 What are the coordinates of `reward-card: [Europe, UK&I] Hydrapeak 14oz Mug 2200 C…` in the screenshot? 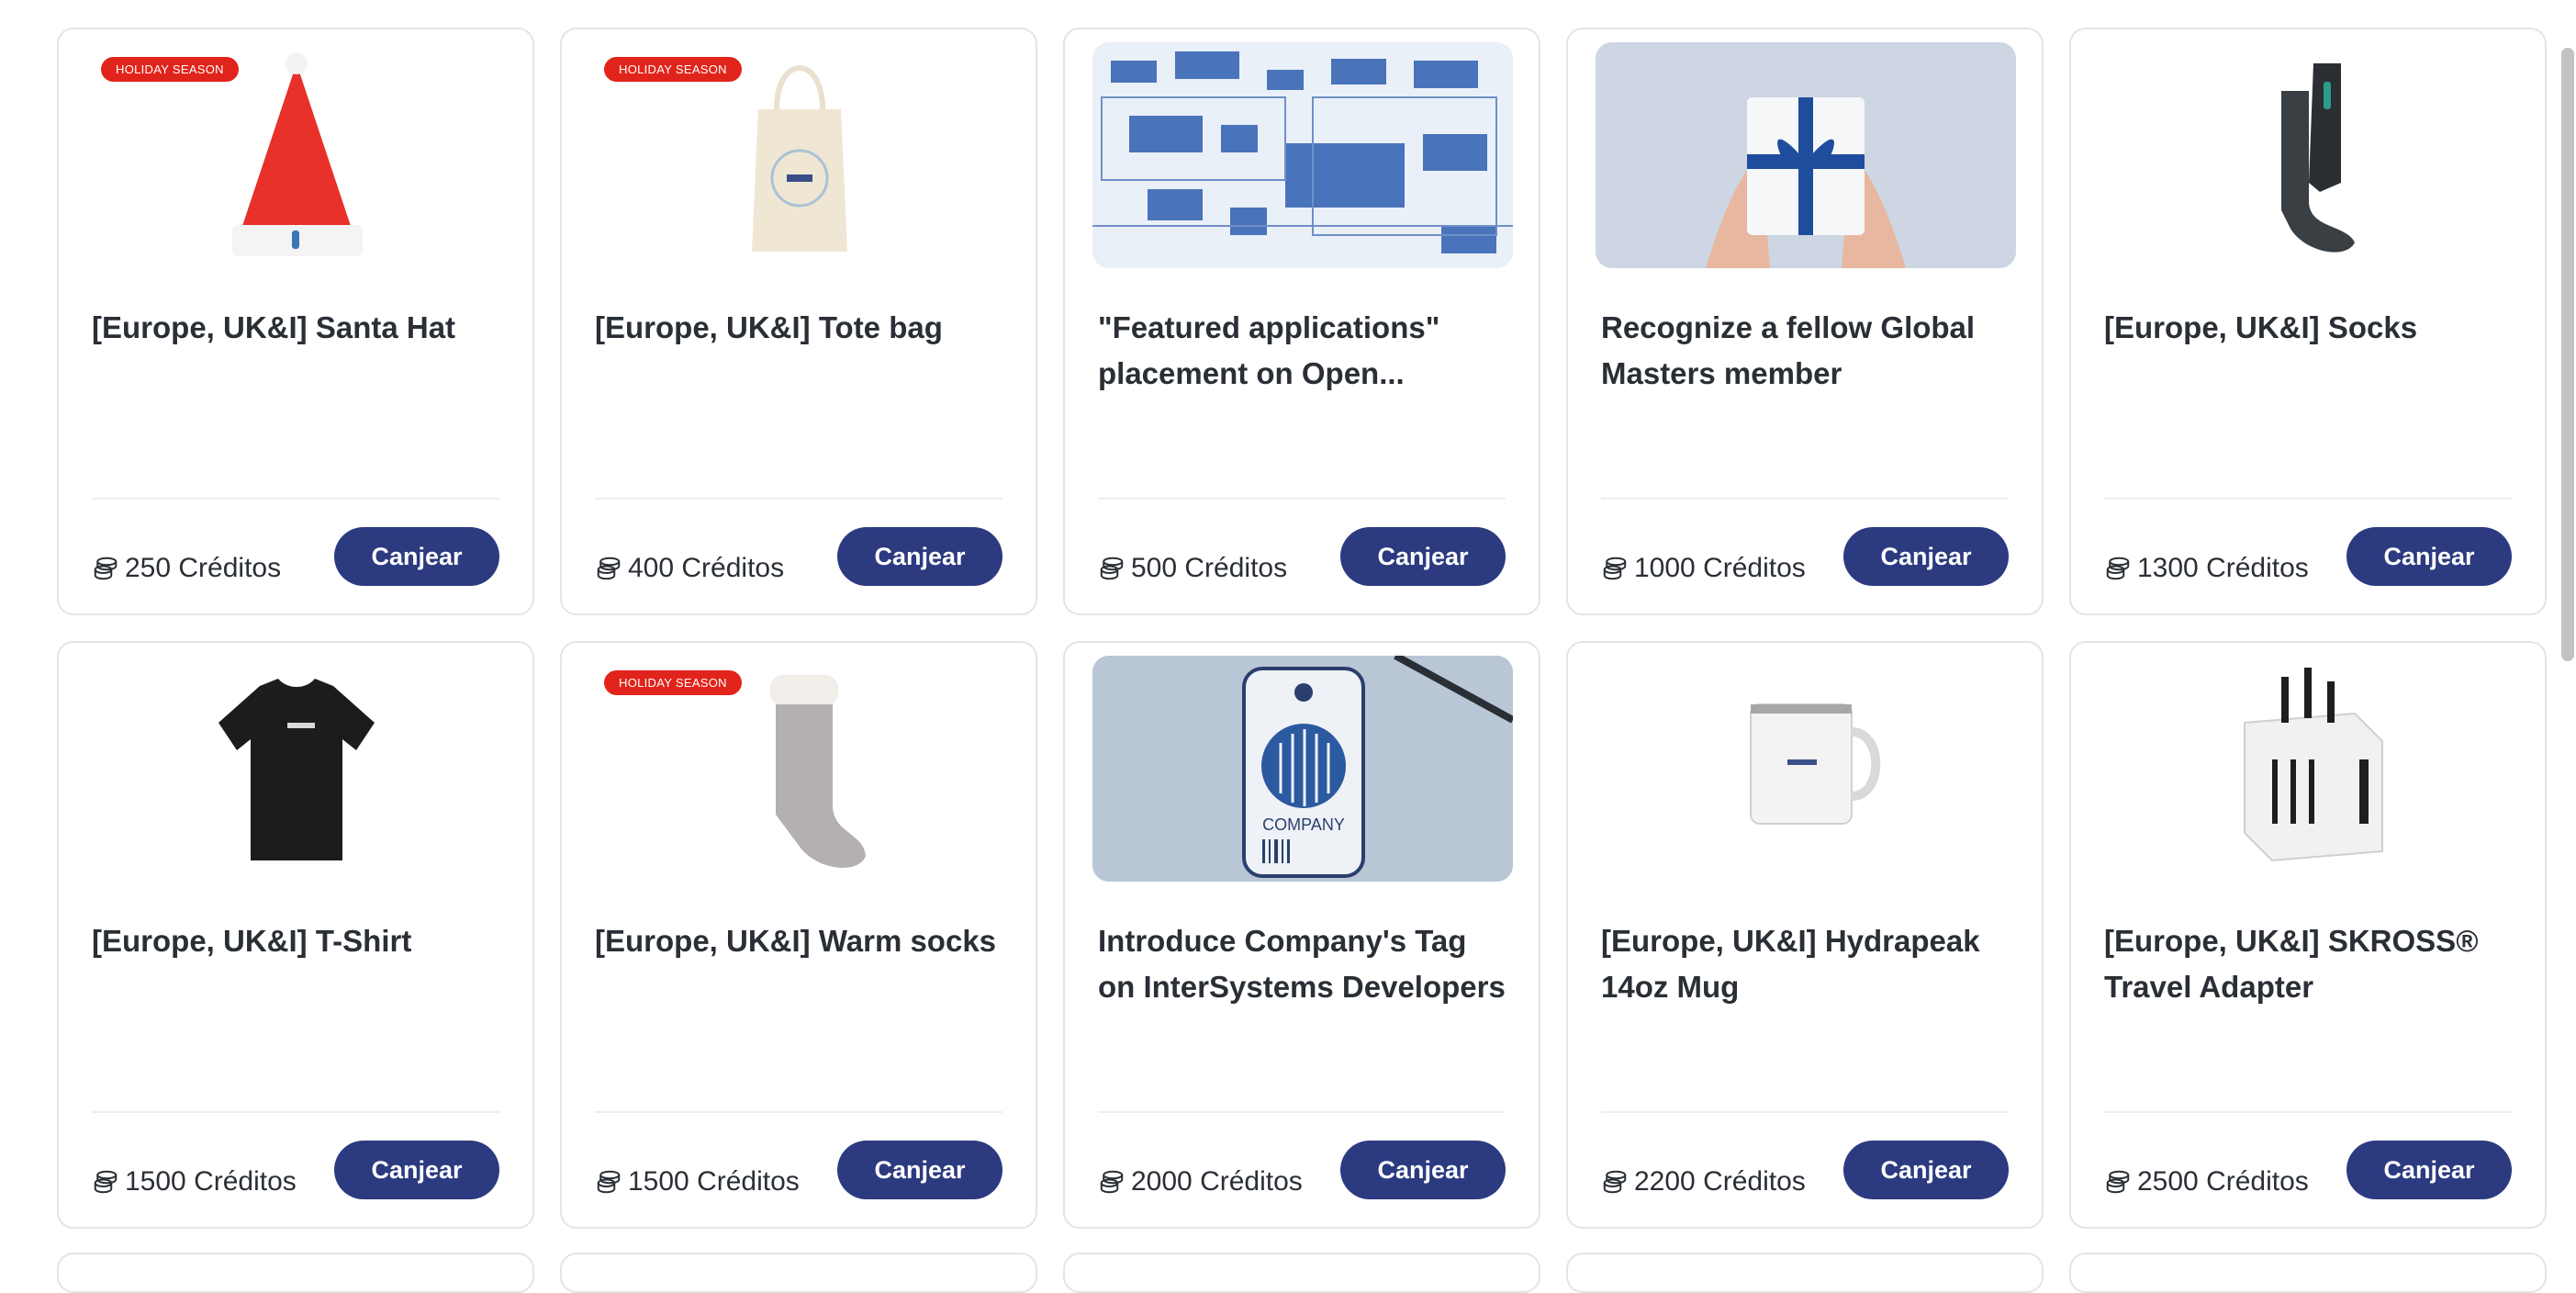 It's located at (1805, 935).